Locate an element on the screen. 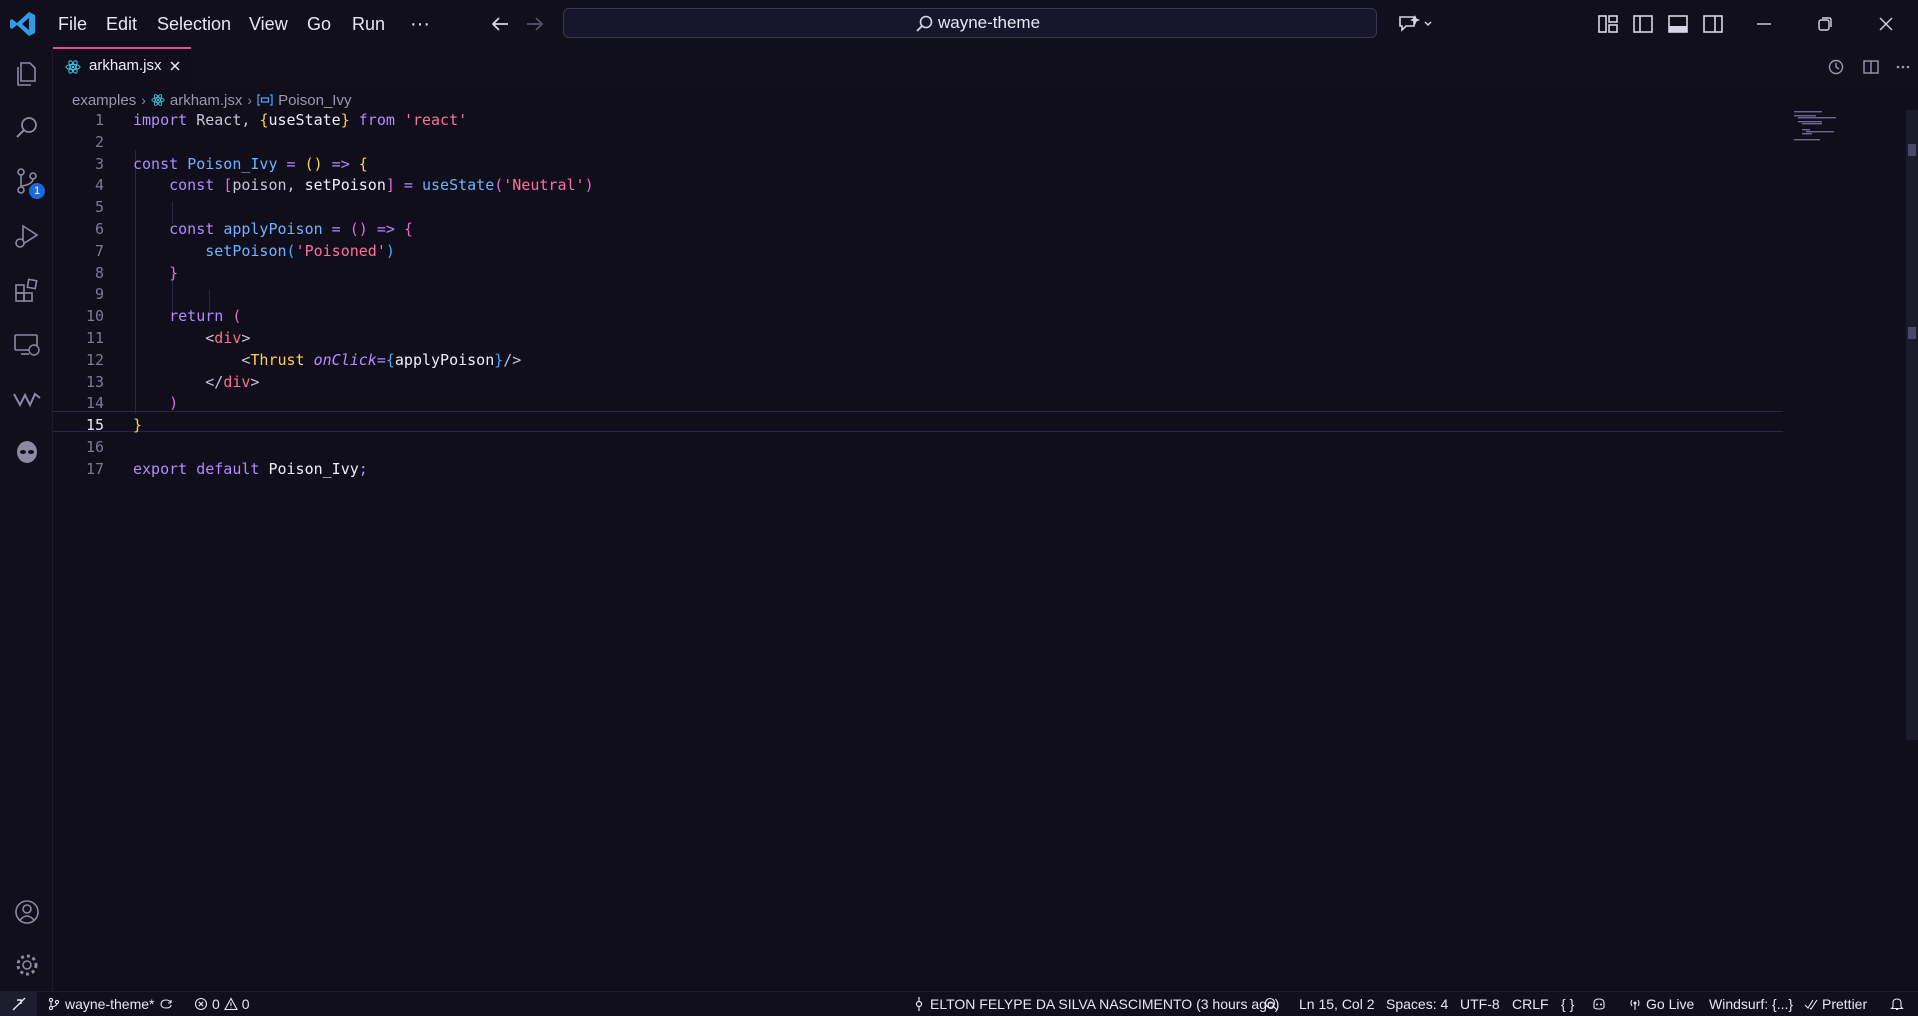 This screenshot has width=1918, height=1016. status-encoding: UTF-8 is located at coordinates (1480, 1004).